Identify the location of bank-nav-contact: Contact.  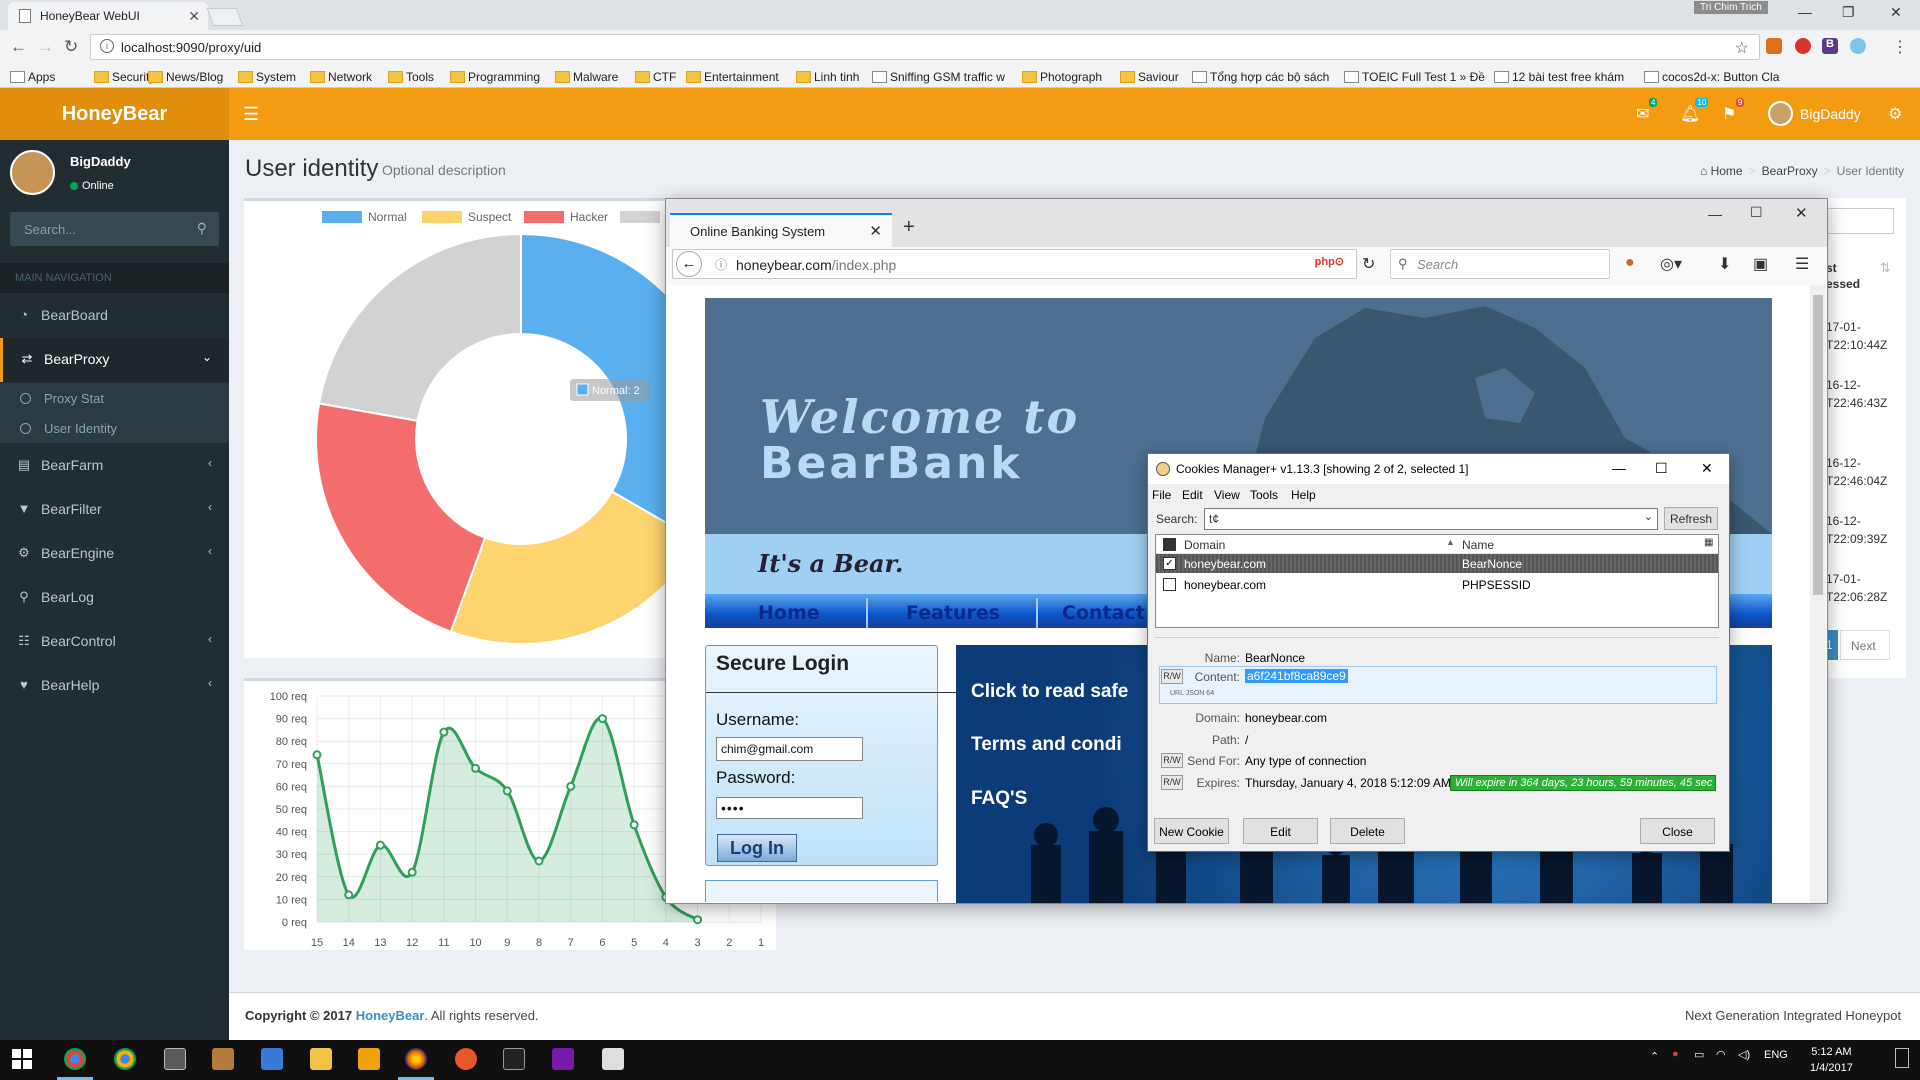
(1103, 613).